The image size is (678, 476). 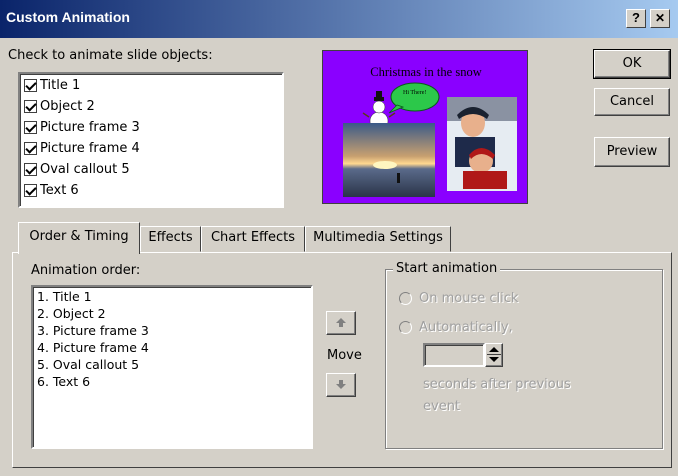 I want to click on checklist-item: Picture frame 3, so click(x=82, y=127).